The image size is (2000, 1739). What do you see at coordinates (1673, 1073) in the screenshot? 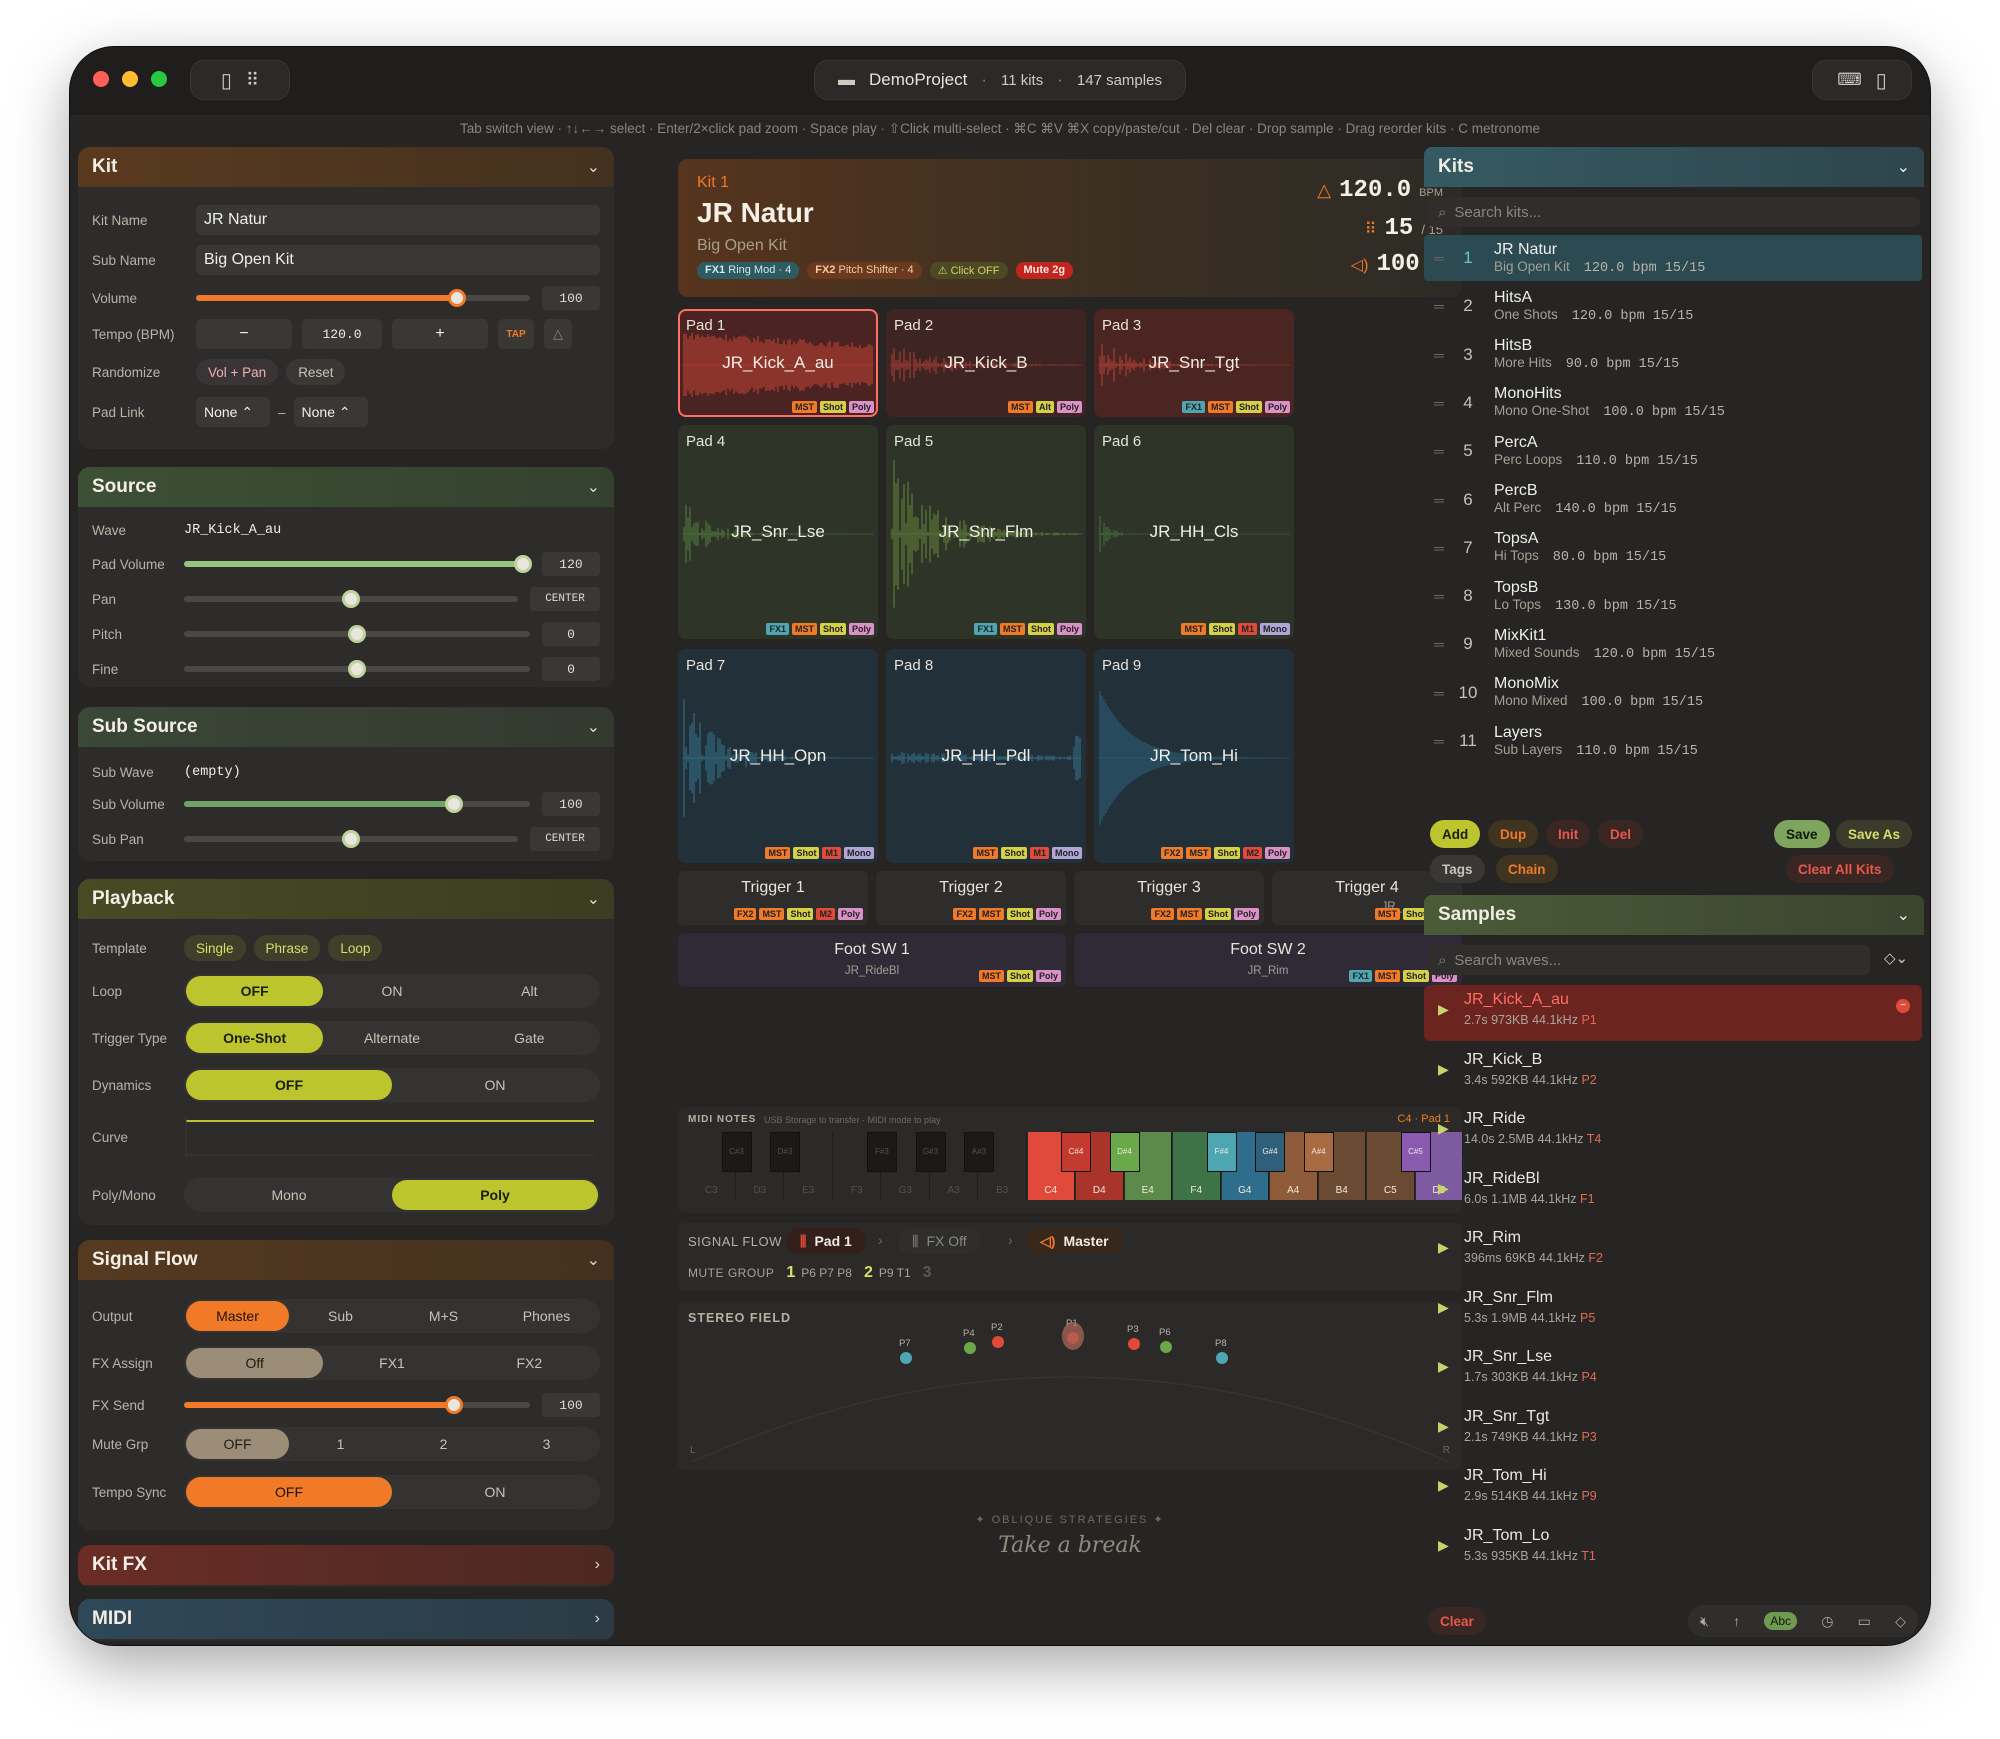
I see `sample-row: ▶ JR_Kick_B 3.4s 592KB 44.1kHz P2` at bounding box center [1673, 1073].